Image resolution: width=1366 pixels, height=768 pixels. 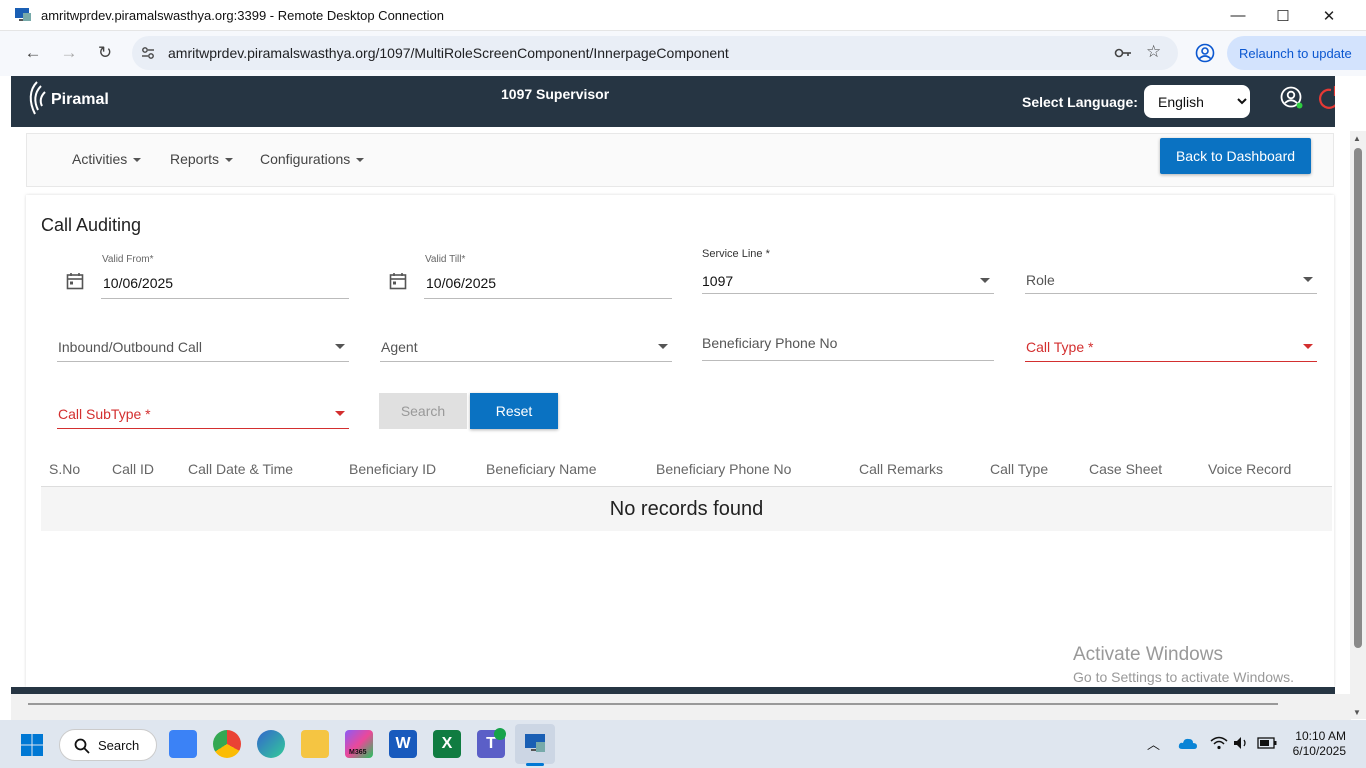 I want to click on star-bookmark-icon: ☆, so click(x=1153, y=52).